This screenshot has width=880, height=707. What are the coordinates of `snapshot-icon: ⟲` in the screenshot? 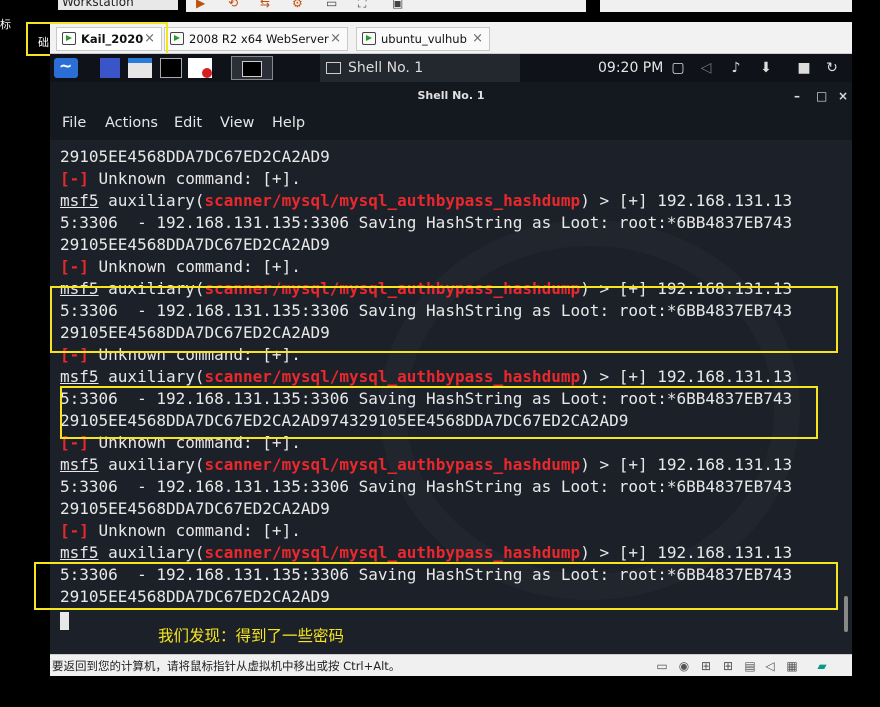 It's located at (233, 5).